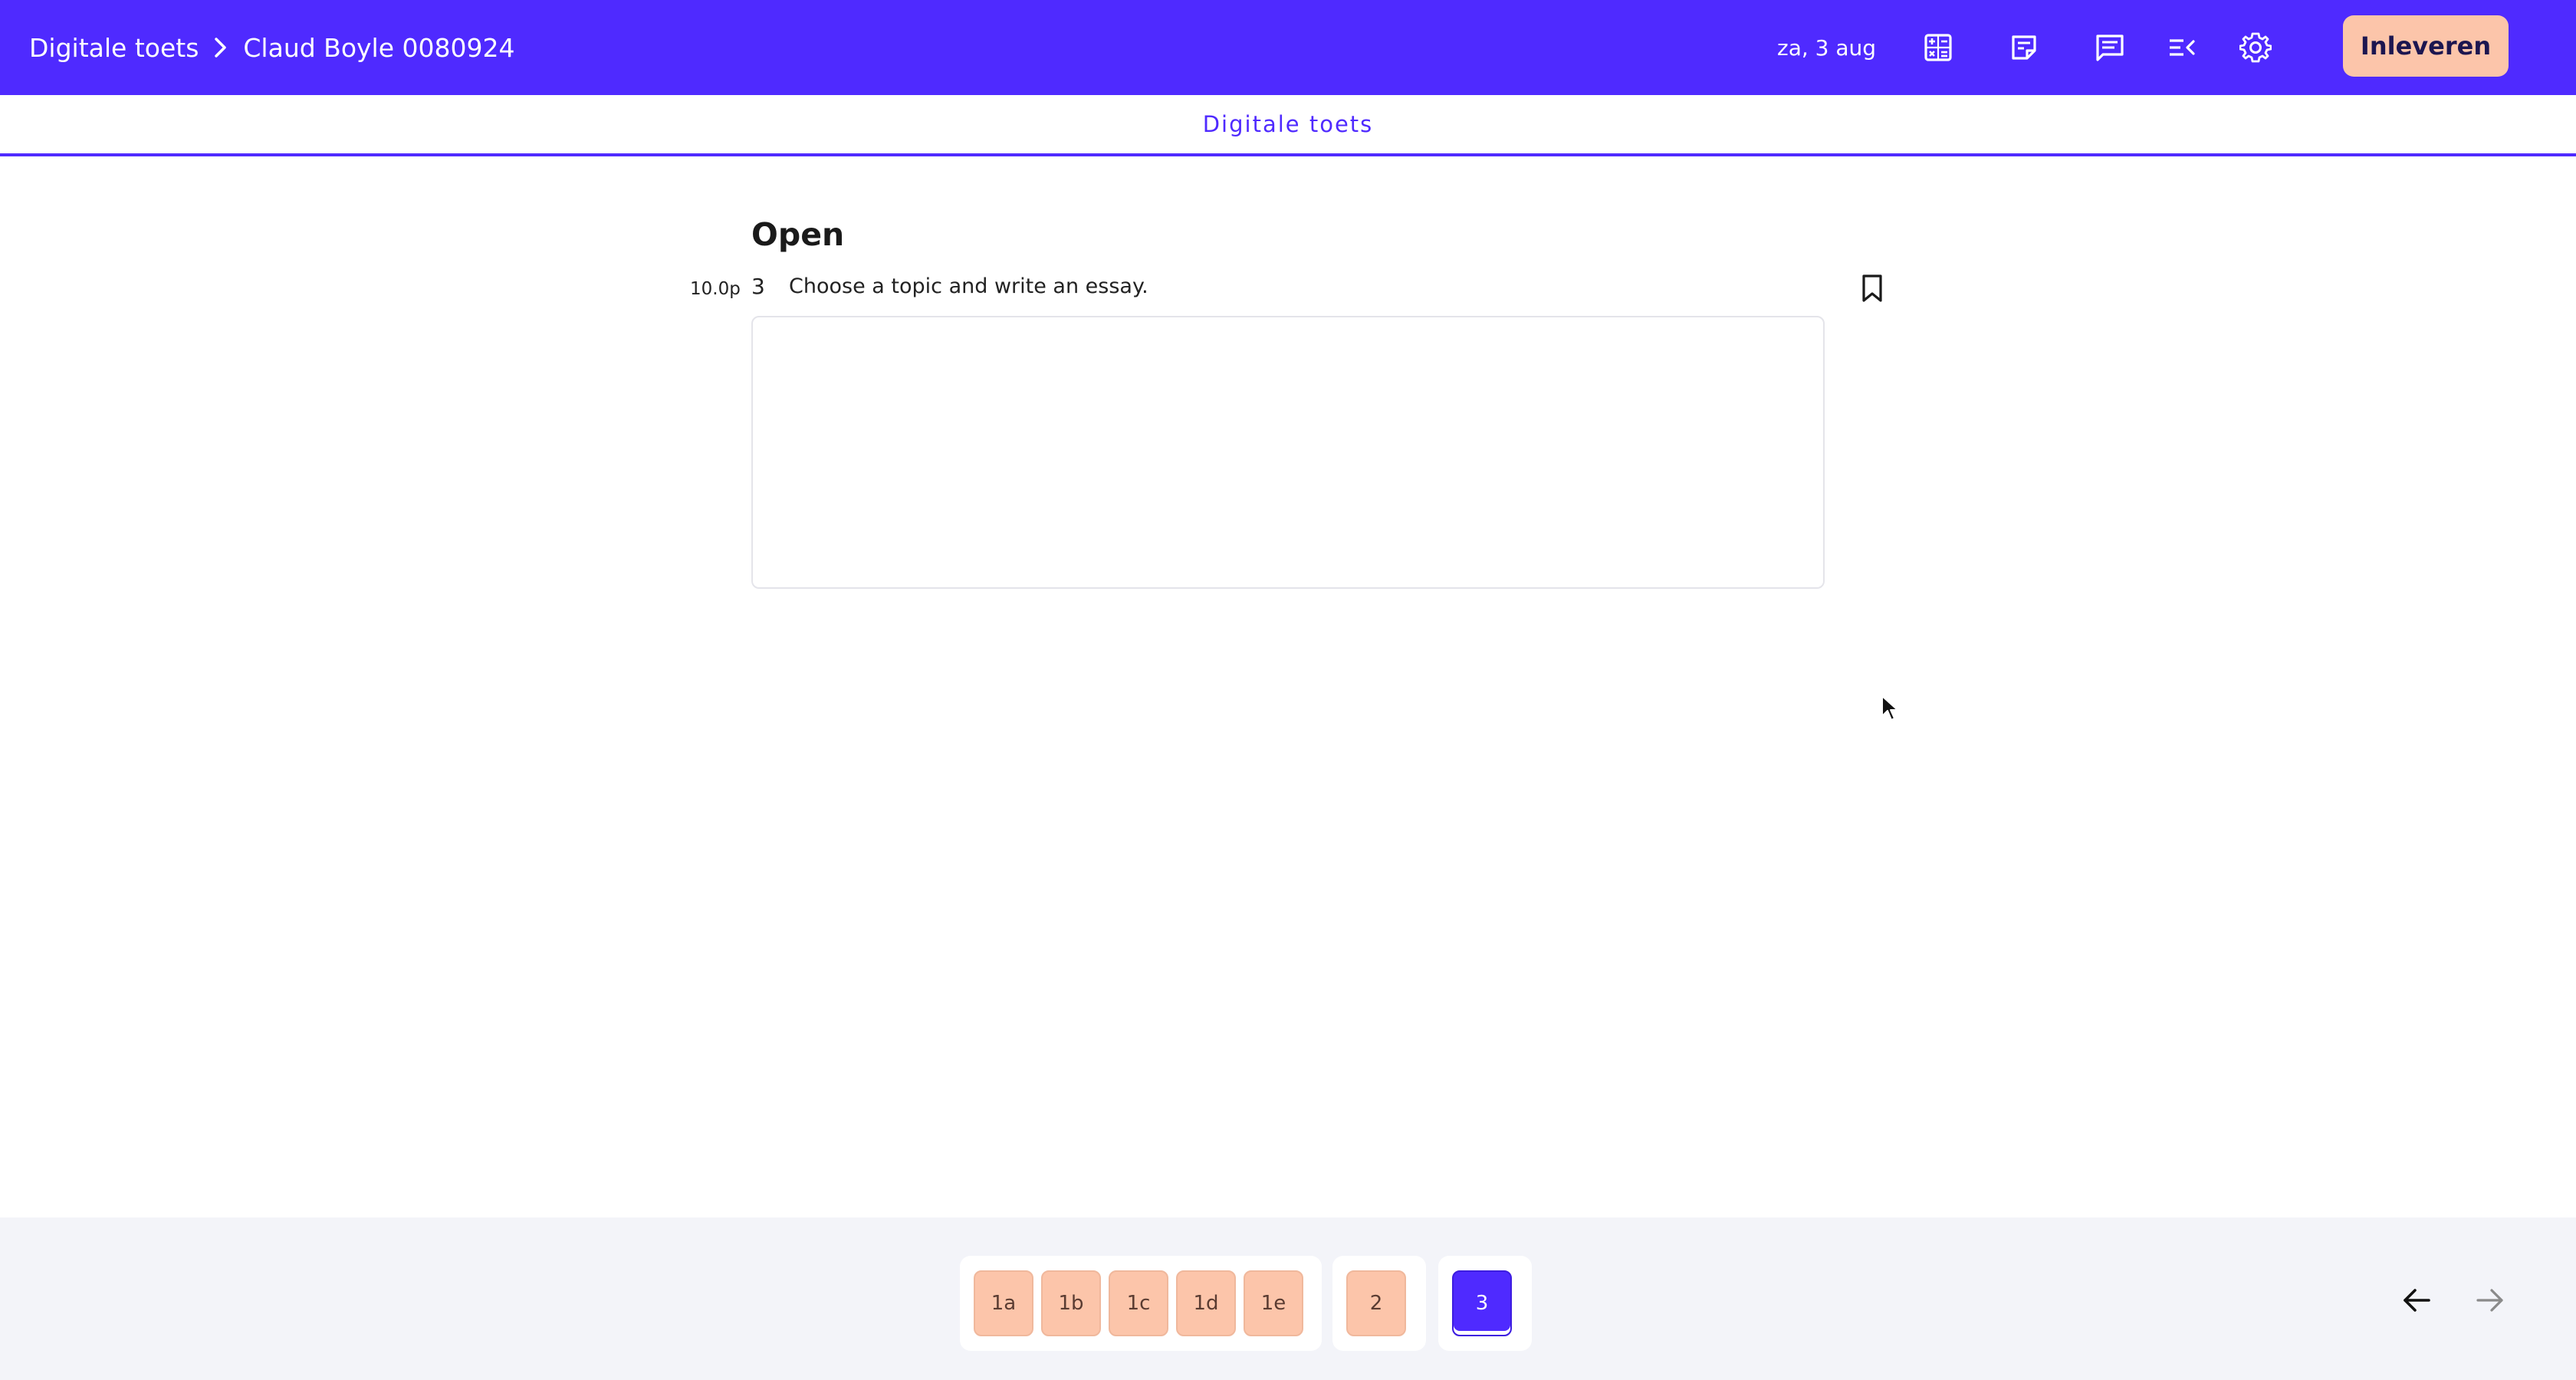 The width and height of the screenshot is (2576, 1380). Describe the element at coordinates (1891, 709) in the screenshot. I see `mouse-pointer-icon` at that location.